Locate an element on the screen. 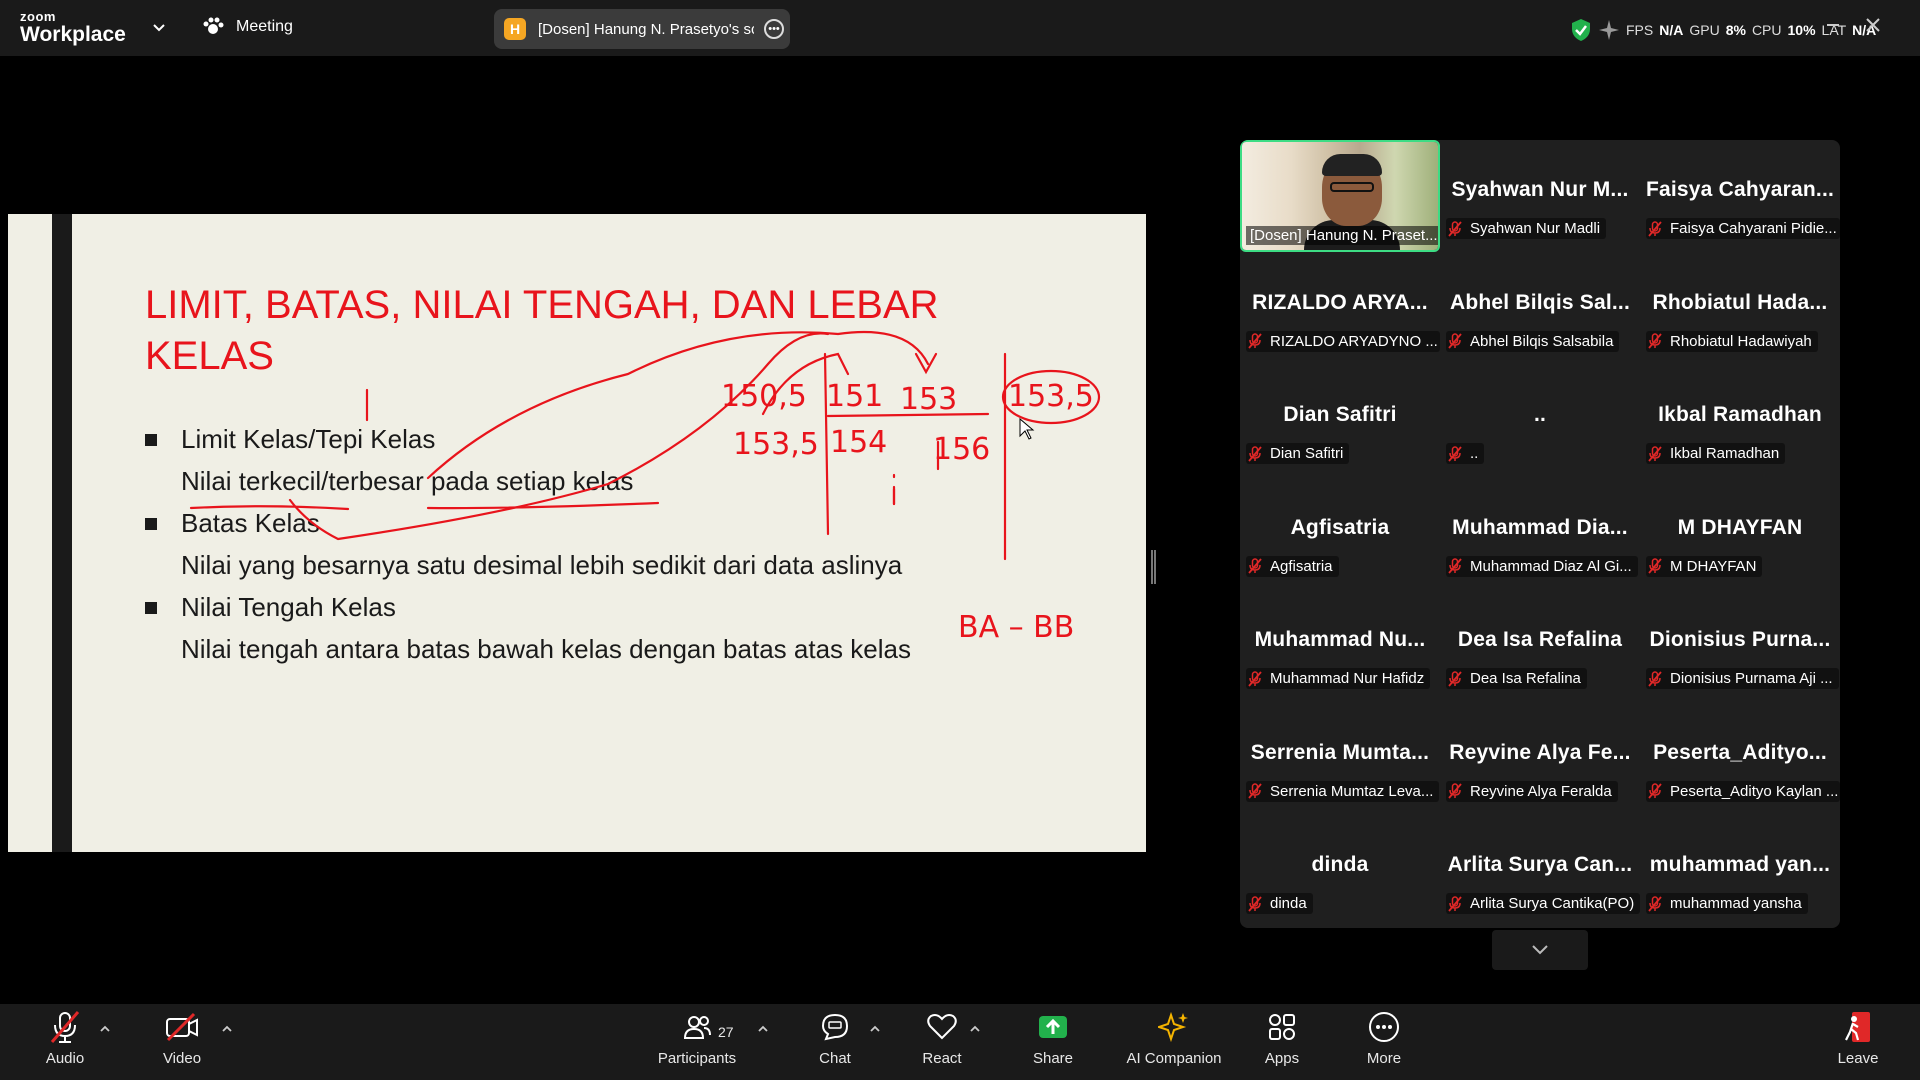  participant-tile: Dian Safitri Dian Safitri is located at coordinates (1340, 421).